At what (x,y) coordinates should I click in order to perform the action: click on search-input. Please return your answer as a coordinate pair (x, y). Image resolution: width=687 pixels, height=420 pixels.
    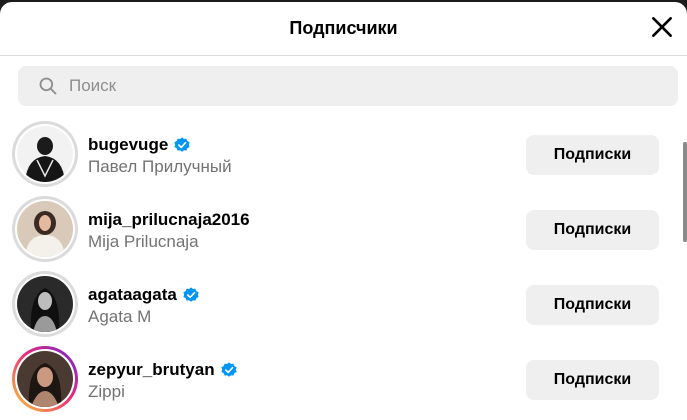
    Looking at the image, I should click on (349, 86).